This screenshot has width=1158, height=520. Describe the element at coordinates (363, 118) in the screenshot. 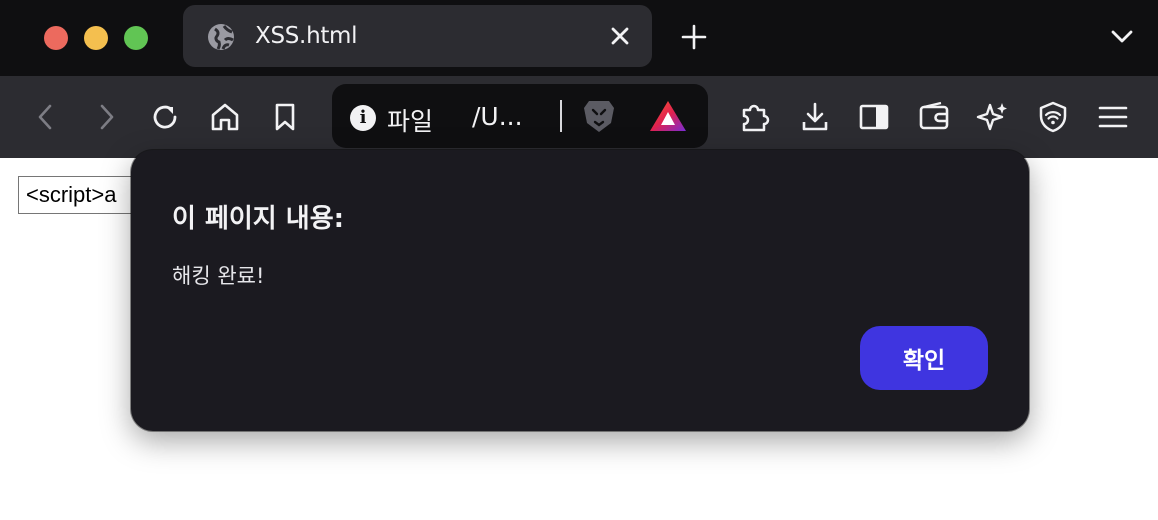

I see `info-icon: i` at that location.